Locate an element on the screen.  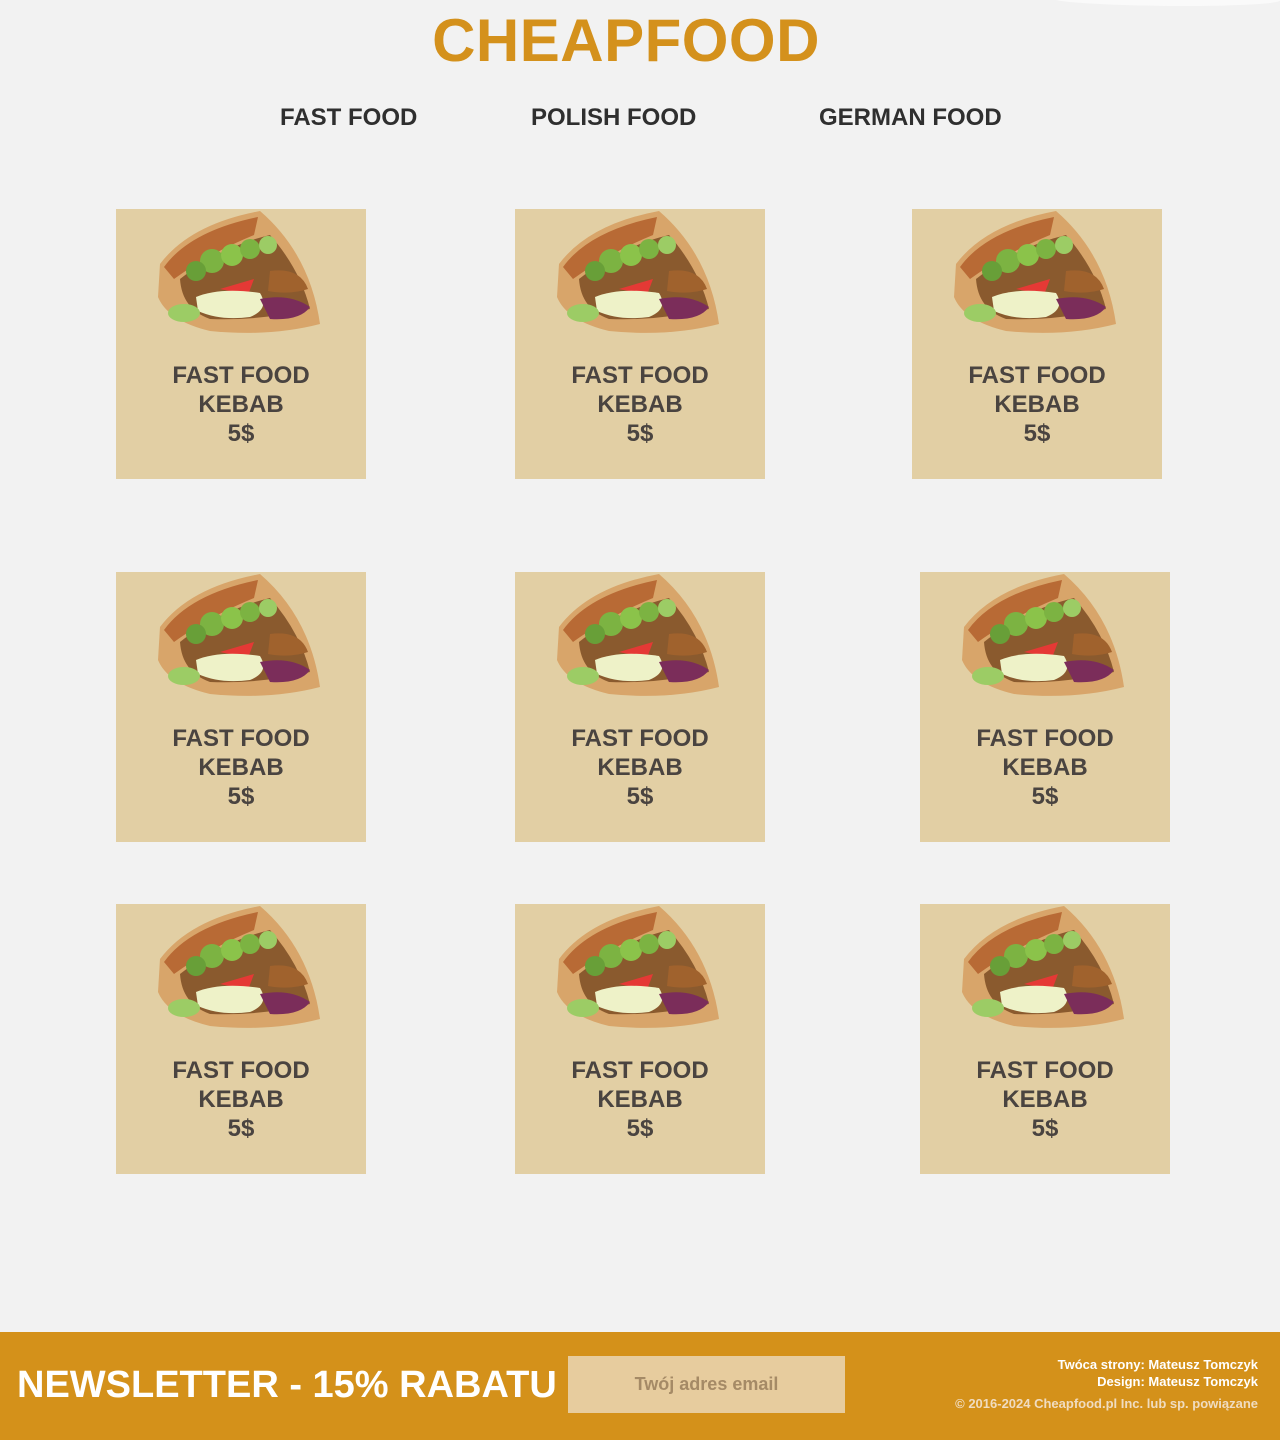
creator-credit: Twóca strony: Mateusz Tomczyk is located at coordinates (1157, 1364).